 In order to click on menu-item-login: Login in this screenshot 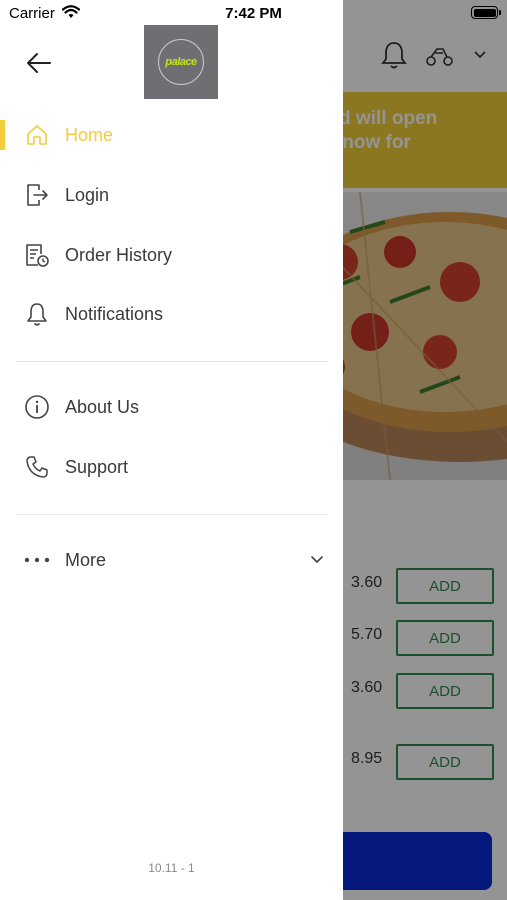, I will do `click(171, 195)`.